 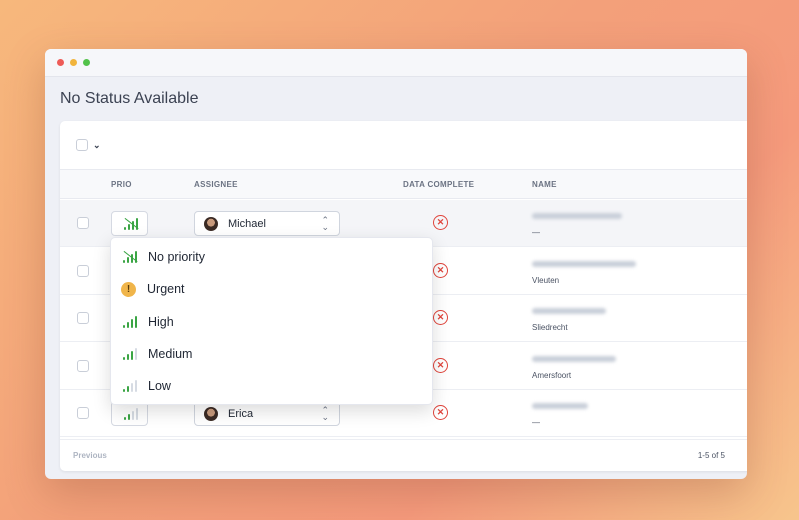 I want to click on priority-dropdown-menu: No priority ! Urgent High Medium Low, so click(x=271, y=321).